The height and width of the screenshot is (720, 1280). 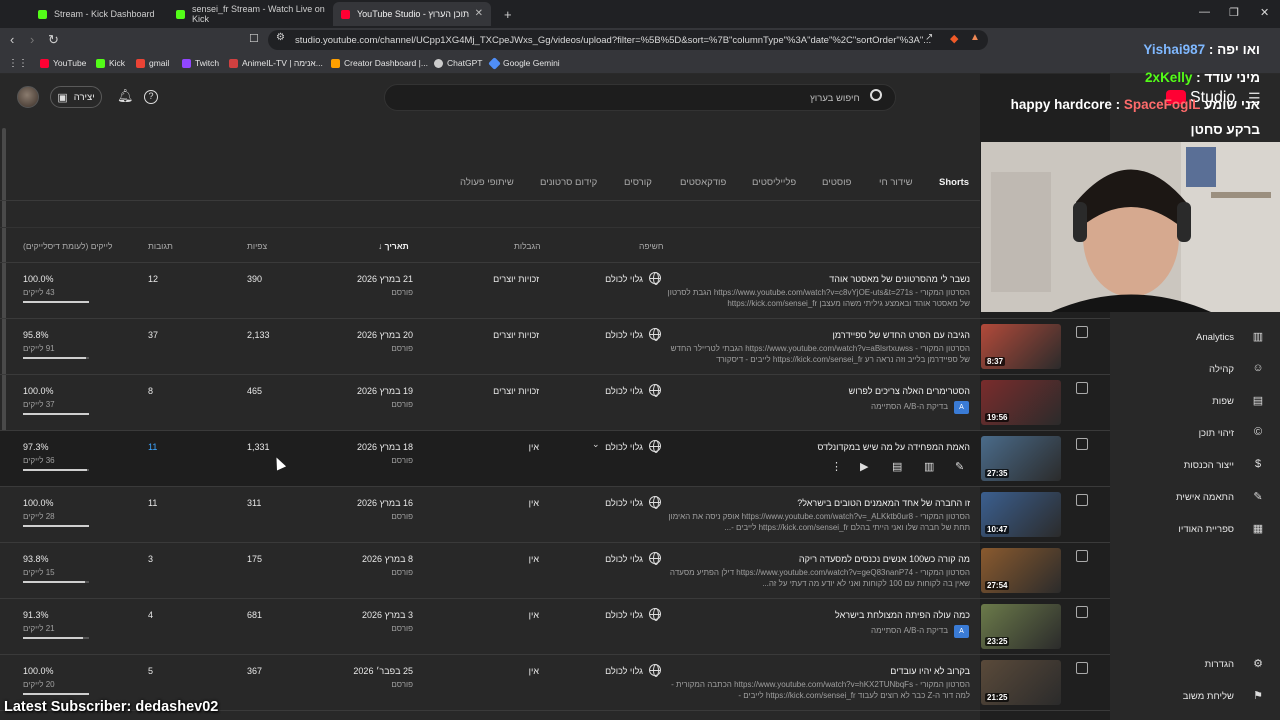 I want to click on column-comments: תגובות, so click(x=160, y=246).